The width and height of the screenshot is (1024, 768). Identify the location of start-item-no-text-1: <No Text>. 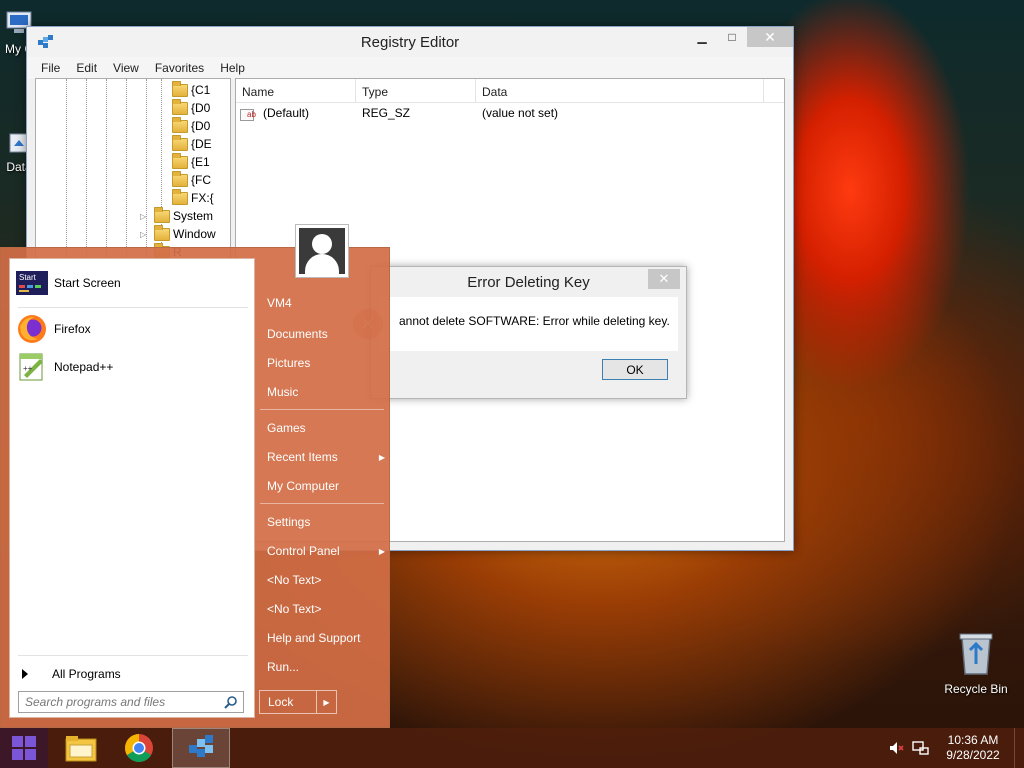
(326, 580).